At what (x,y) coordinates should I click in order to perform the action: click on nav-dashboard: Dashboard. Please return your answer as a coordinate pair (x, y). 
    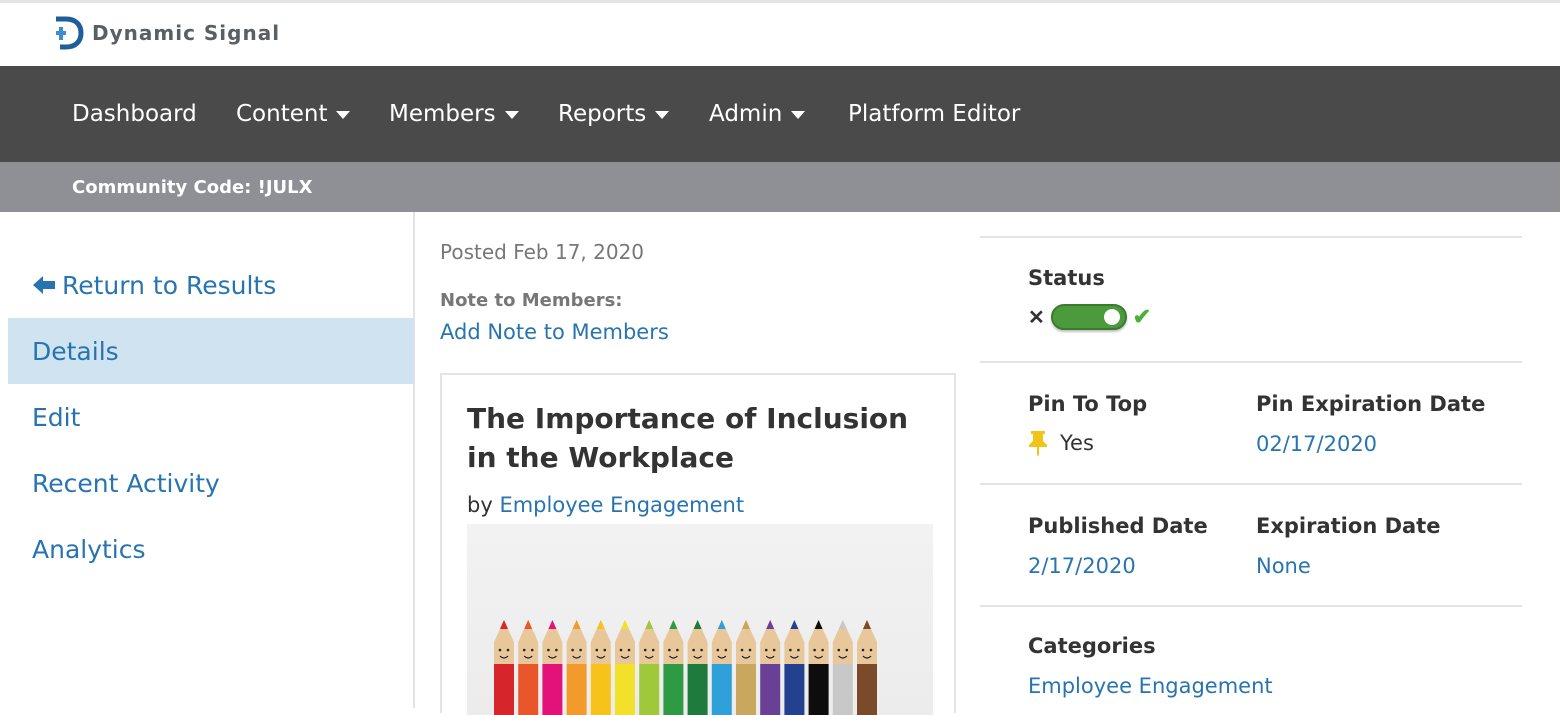
    Looking at the image, I should click on (134, 114).